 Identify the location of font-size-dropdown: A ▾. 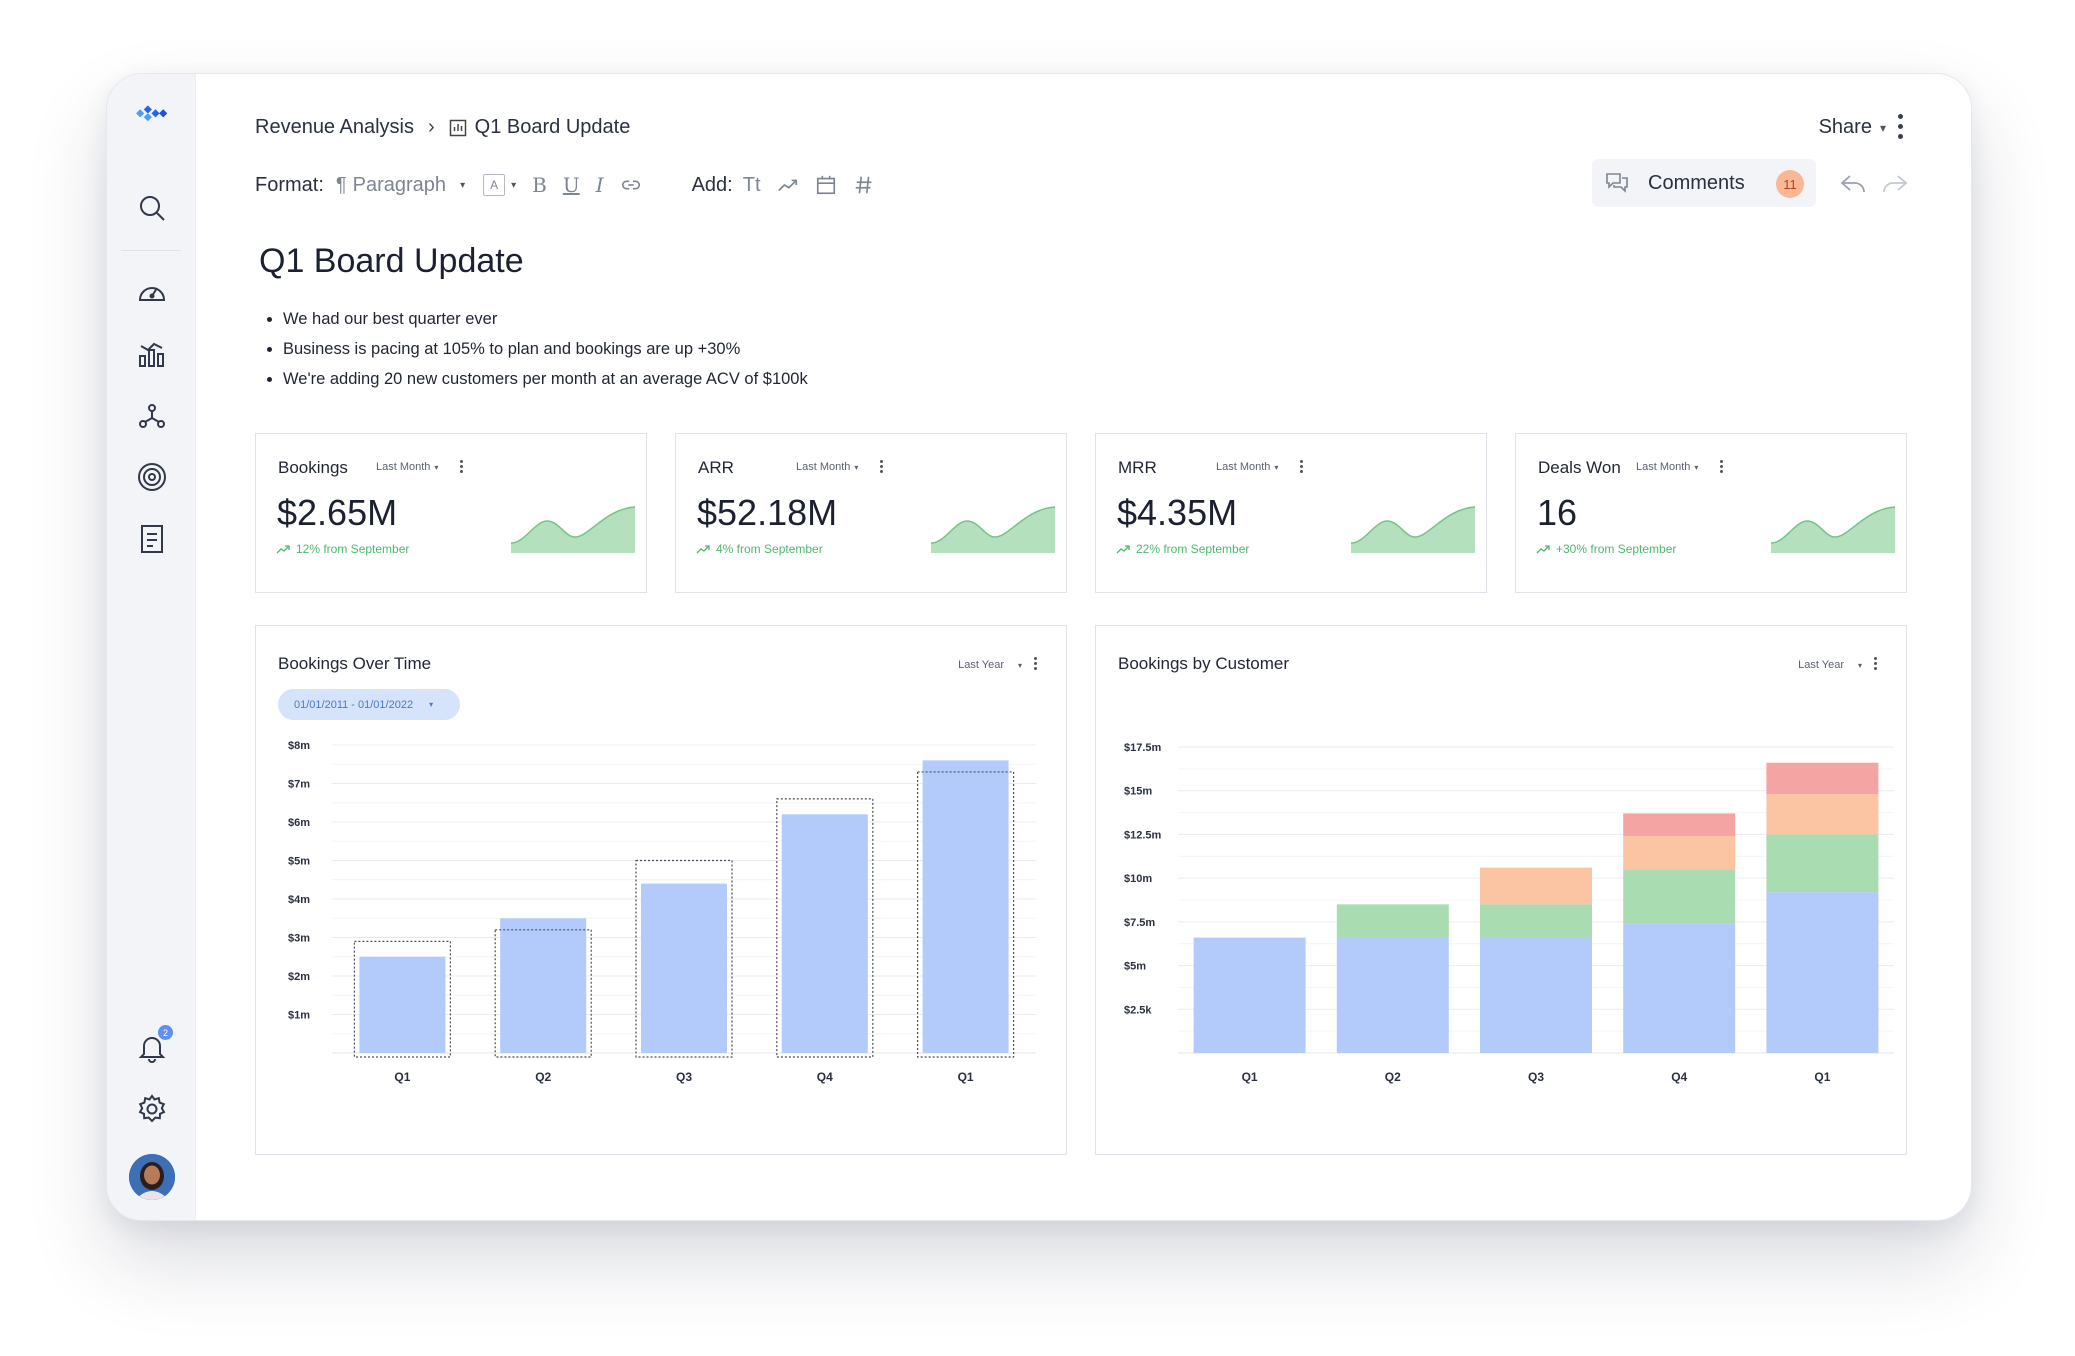
(499, 185).